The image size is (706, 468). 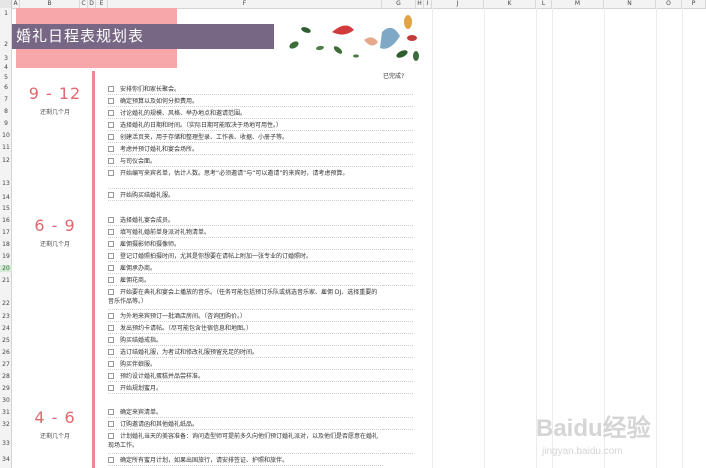 What do you see at coordinates (84, 4) in the screenshot?
I see `column-header-c: C` at bounding box center [84, 4].